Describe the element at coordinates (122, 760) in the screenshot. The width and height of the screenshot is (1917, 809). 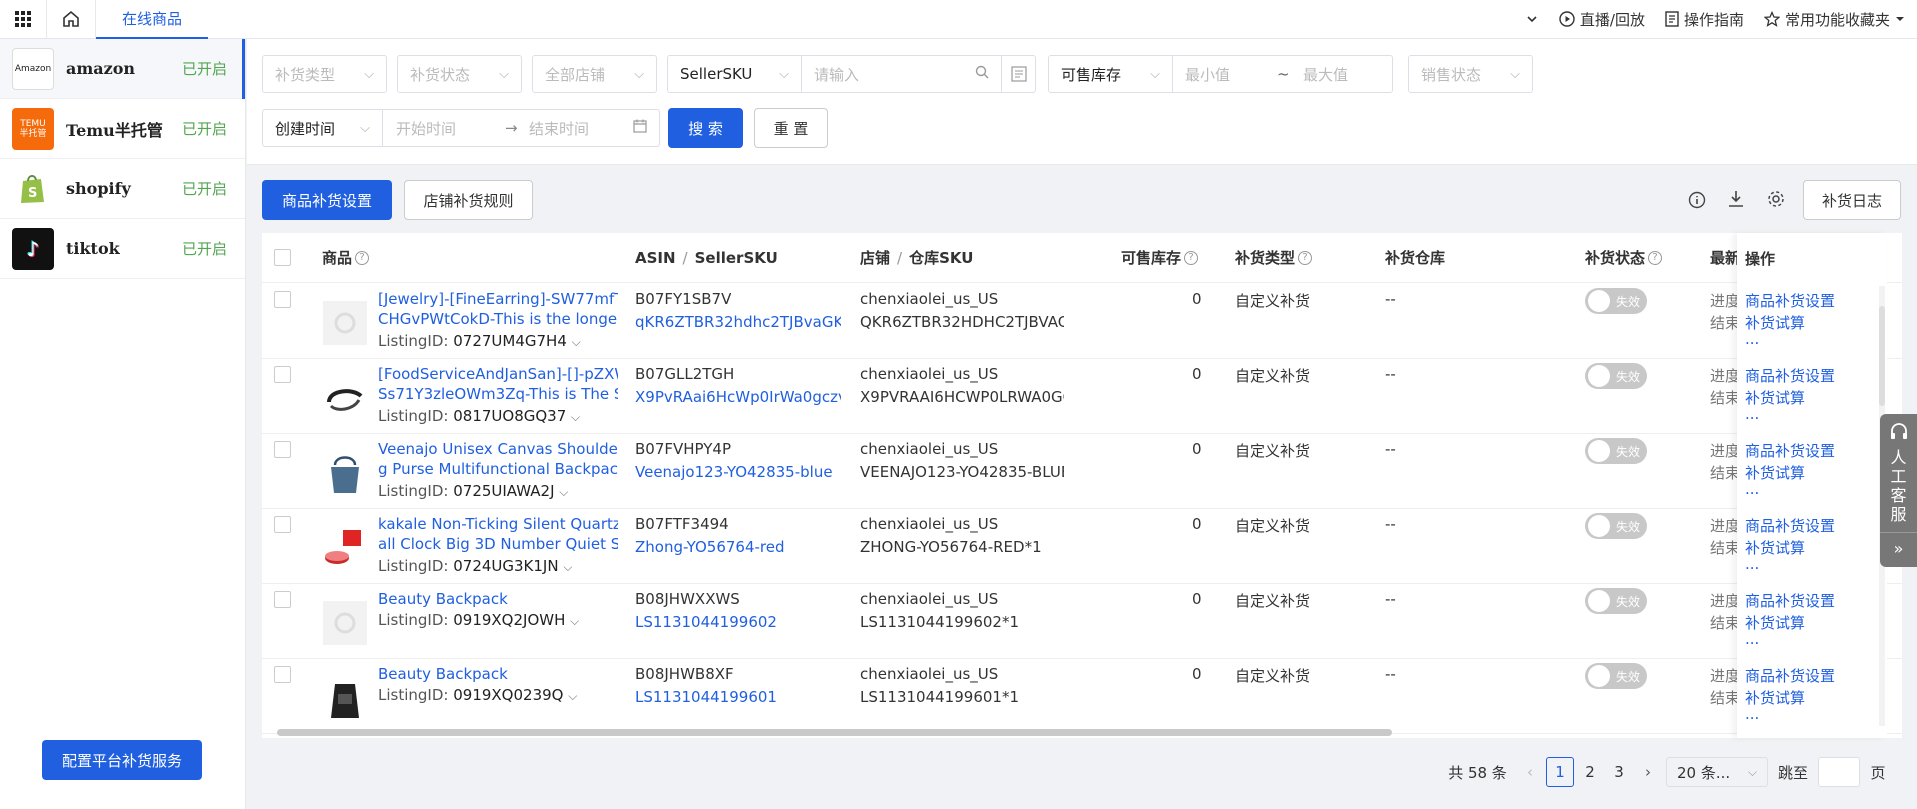
I see `config-platform-service-button: 配置平台补货服务` at that location.